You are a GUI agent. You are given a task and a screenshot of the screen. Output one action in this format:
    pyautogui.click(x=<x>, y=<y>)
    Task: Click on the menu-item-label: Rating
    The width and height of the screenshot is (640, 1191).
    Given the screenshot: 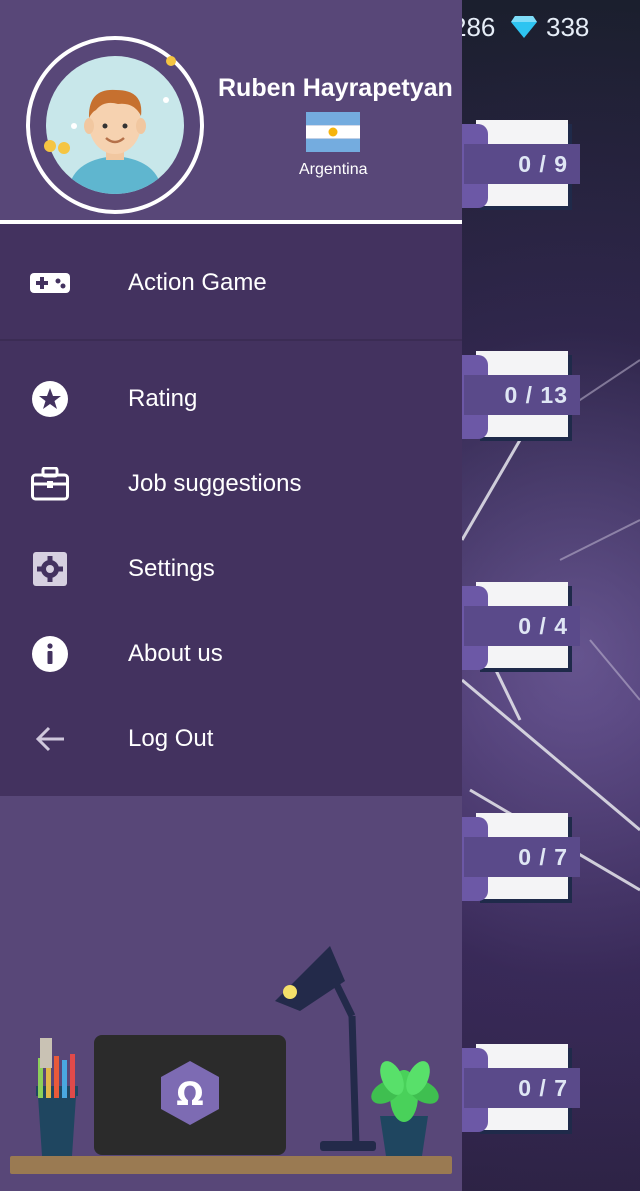 What is the action you would take?
    pyautogui.click(x=163, y=398)
    